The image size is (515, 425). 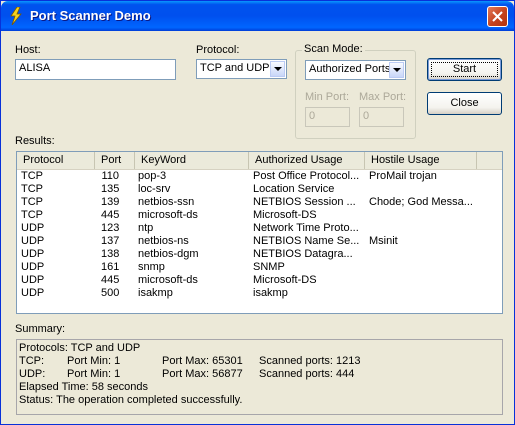 What do you see at coordinates (40, 329) in the screenshot?
I see `summary-label: Summary:` at bounding box center [40, 329].